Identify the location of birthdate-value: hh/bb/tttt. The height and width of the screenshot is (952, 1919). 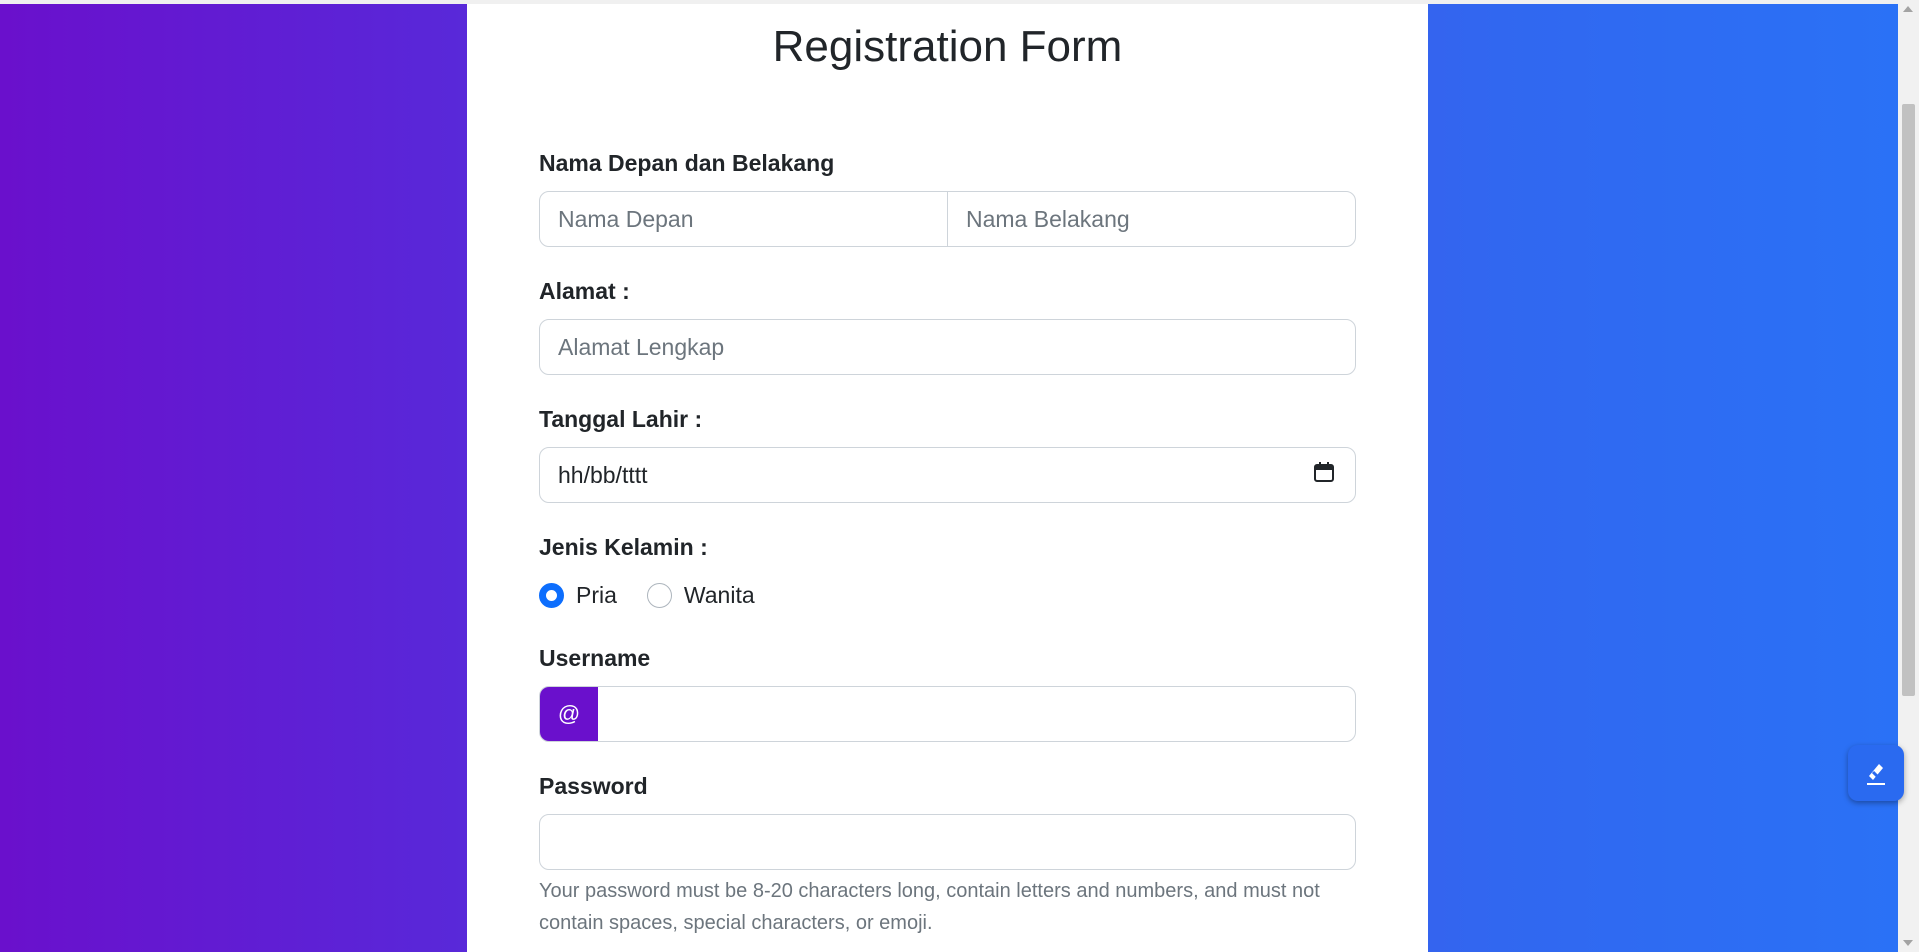
(603, 474).